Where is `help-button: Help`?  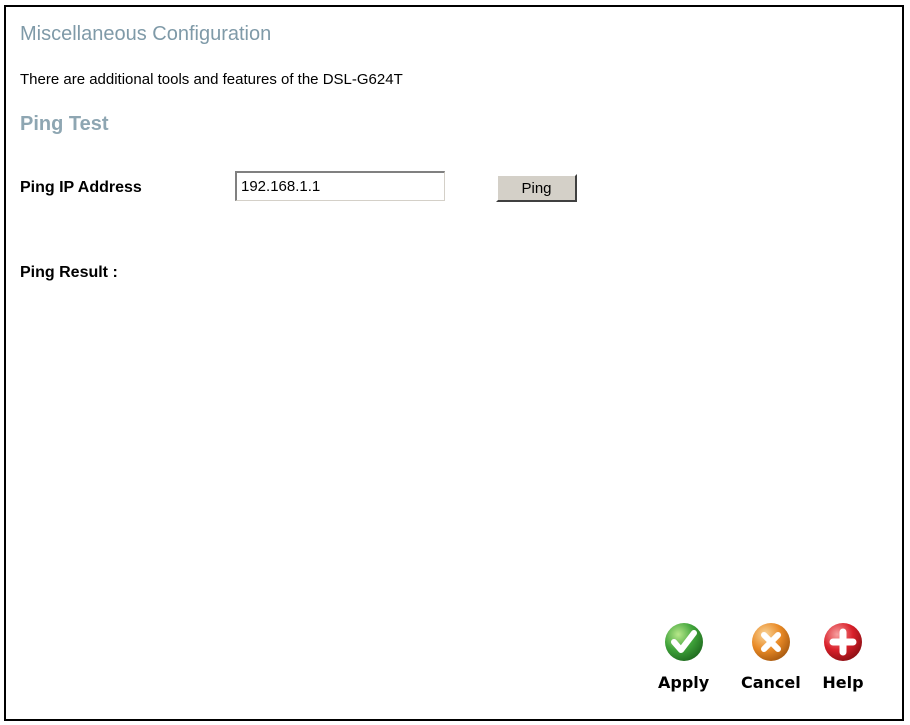
help-button: Help is located at coordinates (843, 656).